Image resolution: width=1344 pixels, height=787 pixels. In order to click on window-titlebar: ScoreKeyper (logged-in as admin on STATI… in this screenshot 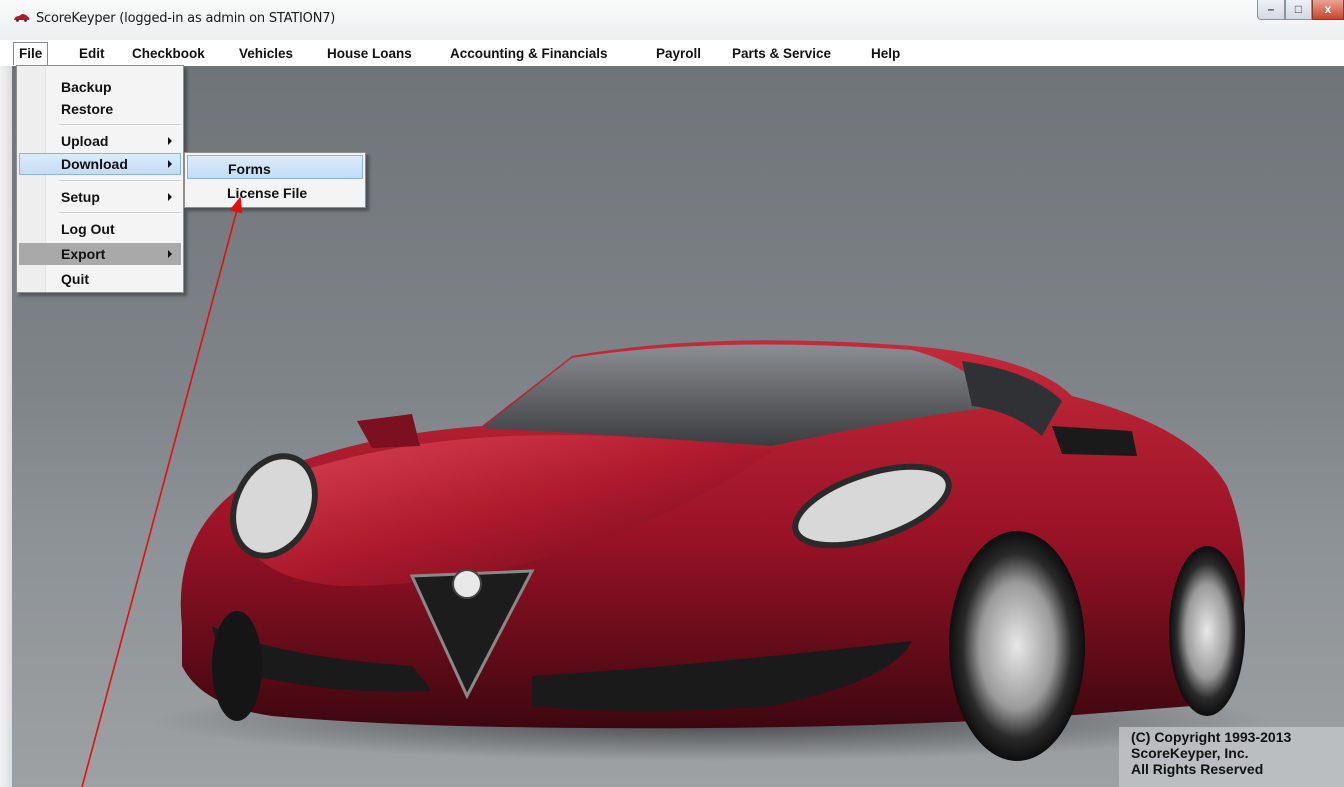, I will do `click(672, 20)`.